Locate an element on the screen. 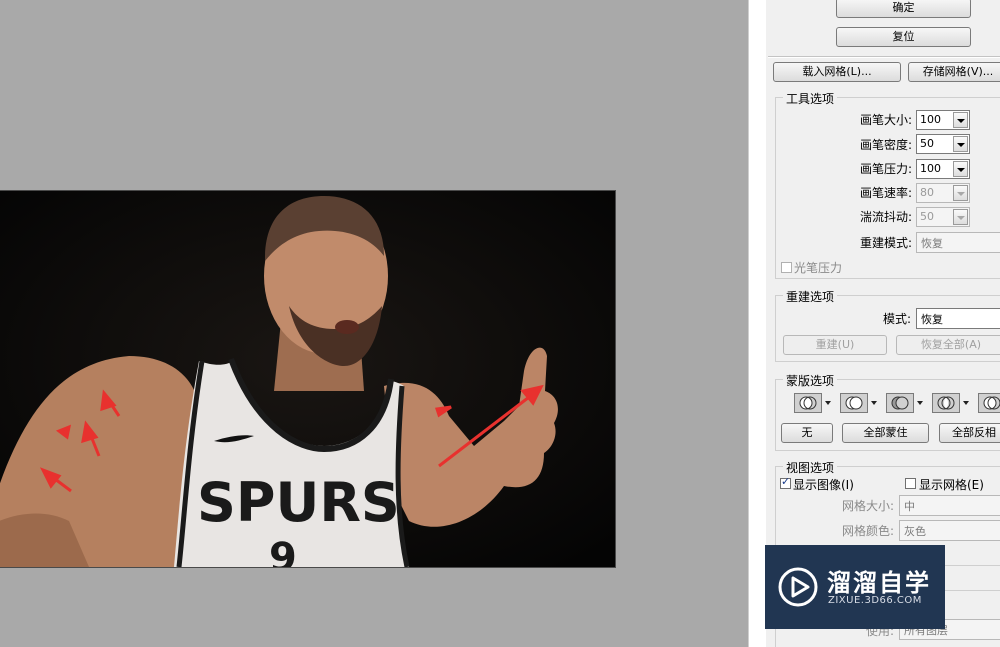 This screenshot has height=647, width=1000. watermark-url: ZIXUE.3D66.COM is located at coordinates (875, 600).